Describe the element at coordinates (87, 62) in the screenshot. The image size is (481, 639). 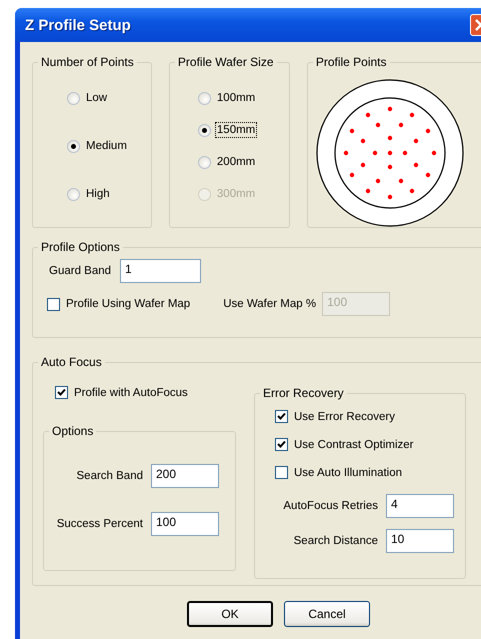
I see `group-title: Number of Points` at that location.